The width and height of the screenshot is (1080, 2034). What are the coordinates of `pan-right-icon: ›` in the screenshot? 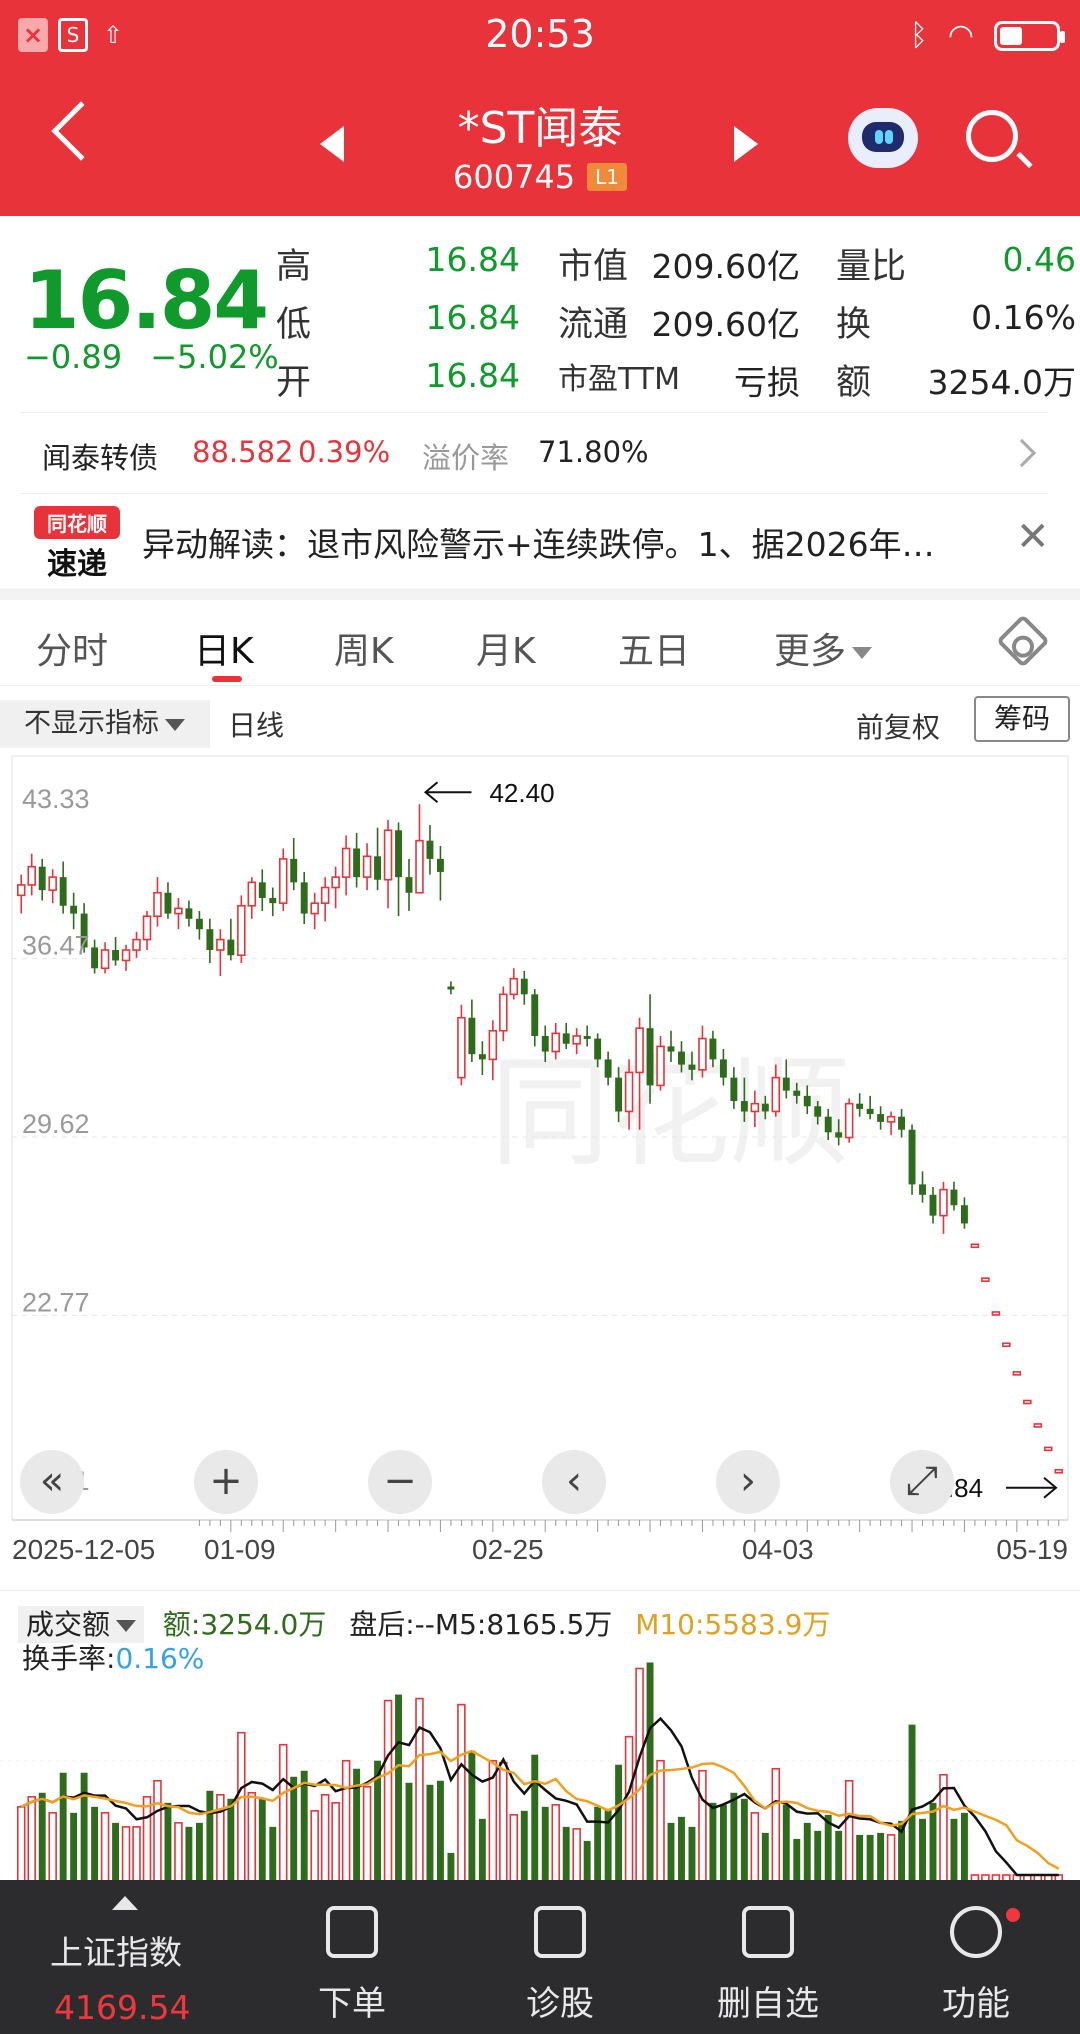 It's located at (748, 1482).